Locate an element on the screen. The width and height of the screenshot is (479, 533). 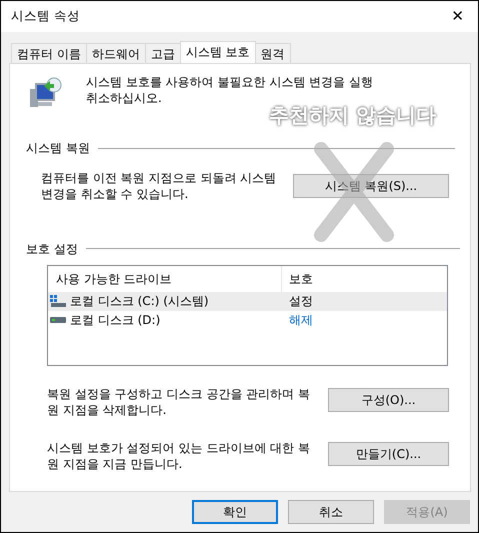
drive-name: 로컬 디스크 (C:) (시스템) is located at coordinates (139, 301).